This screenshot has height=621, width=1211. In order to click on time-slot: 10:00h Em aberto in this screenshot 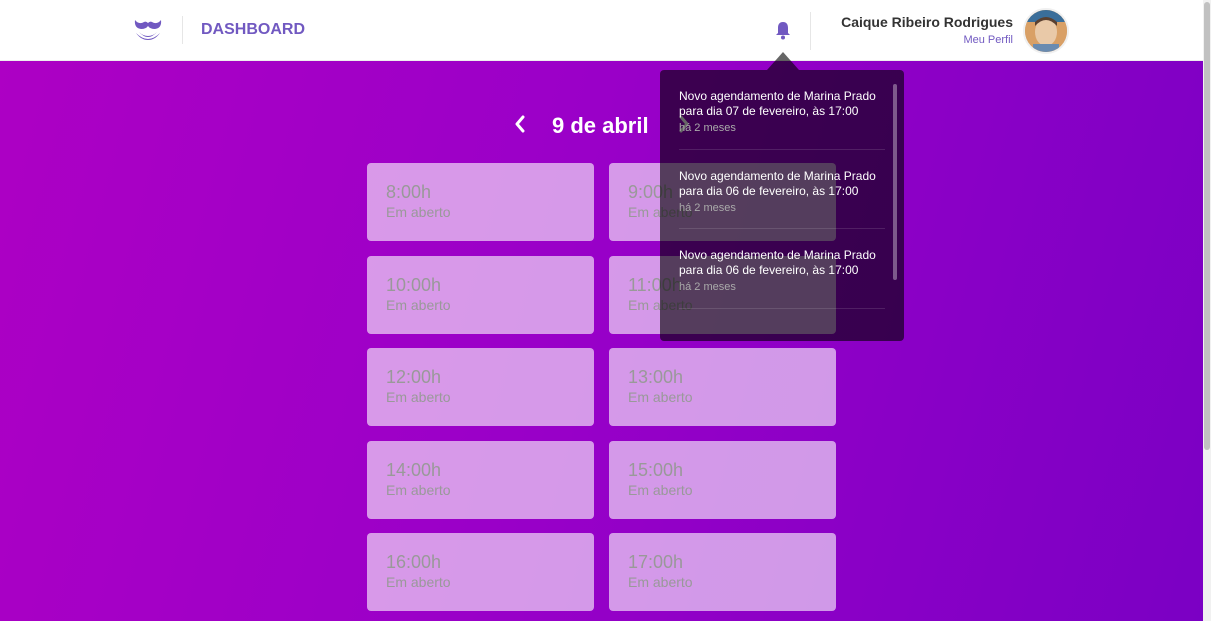, I will do `click(480, 295)`.